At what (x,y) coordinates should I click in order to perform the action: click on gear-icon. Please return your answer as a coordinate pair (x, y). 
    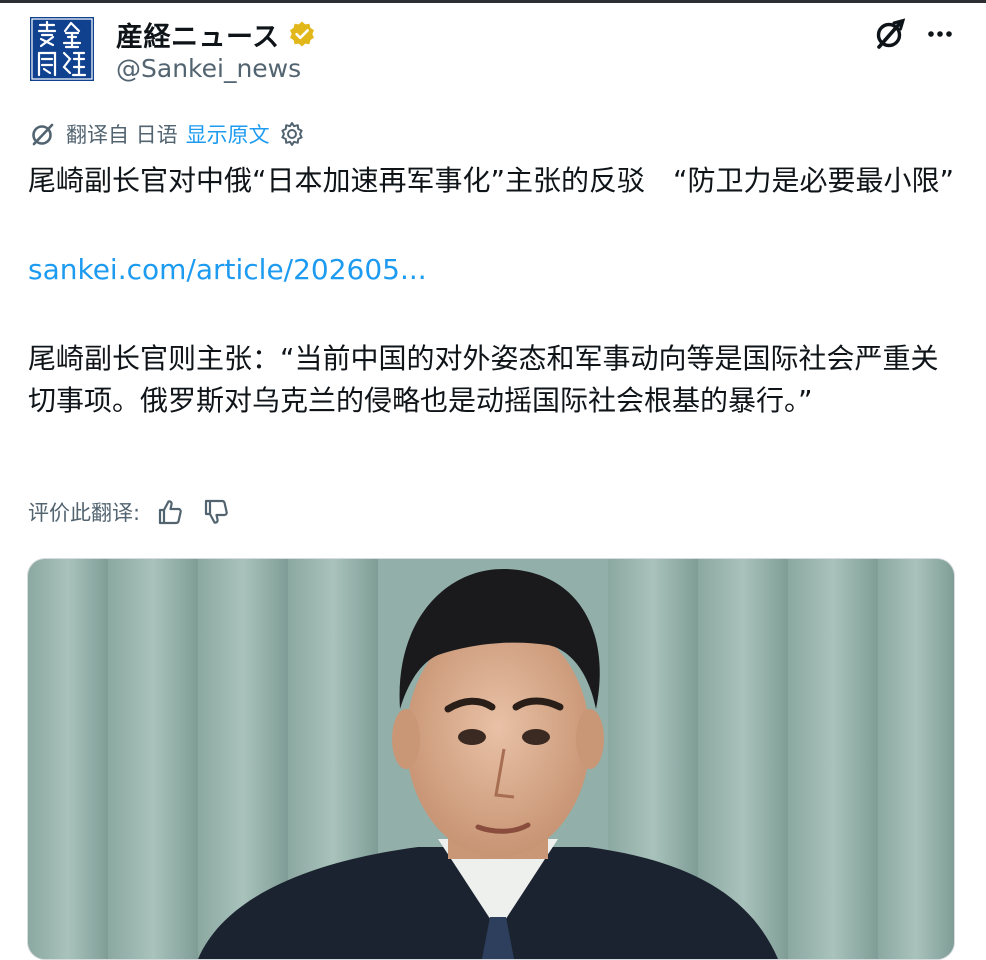
    Looking at the image, I should click on (292, 134).